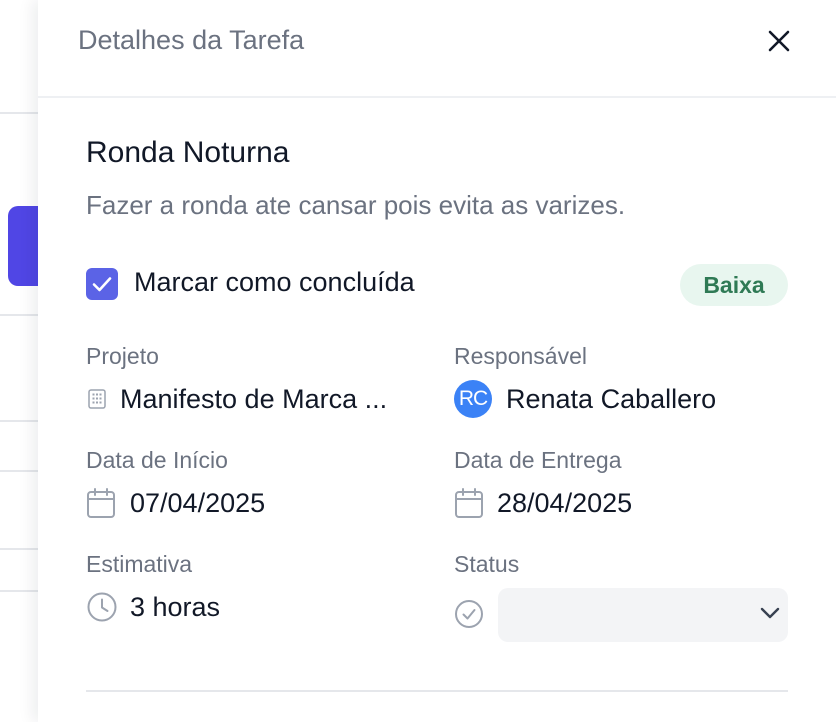 The image size is (836, 722). What do you see at coordinates (122, 356) in the screenshot?
I see `project-label: Projeto` at bounding box center [122, 356].